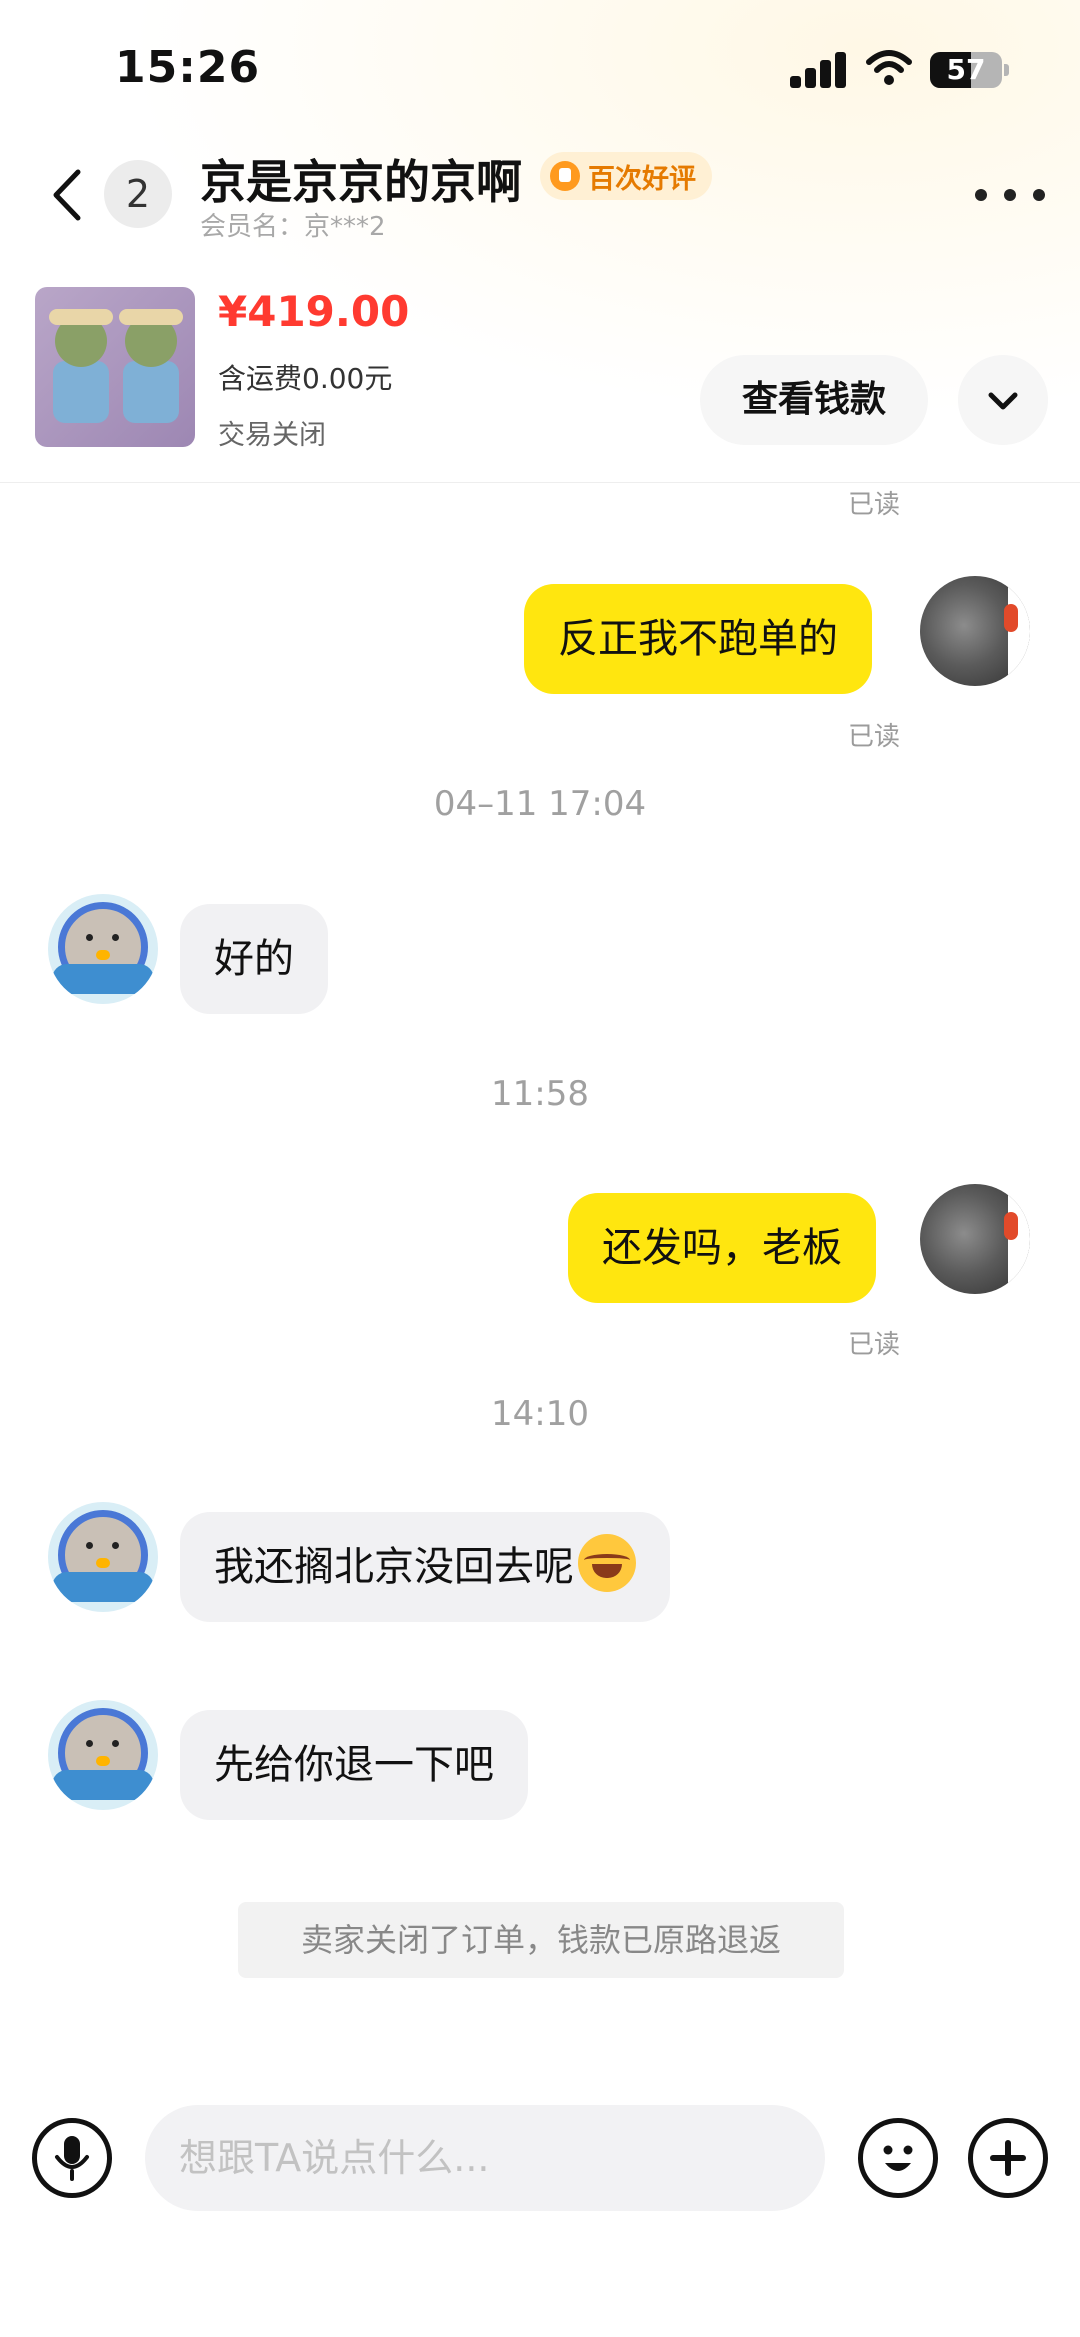 The image size is (1080, 2337). I want to click on message-bubble-theirs: 先给你退一下吧, so click(354, 1765).